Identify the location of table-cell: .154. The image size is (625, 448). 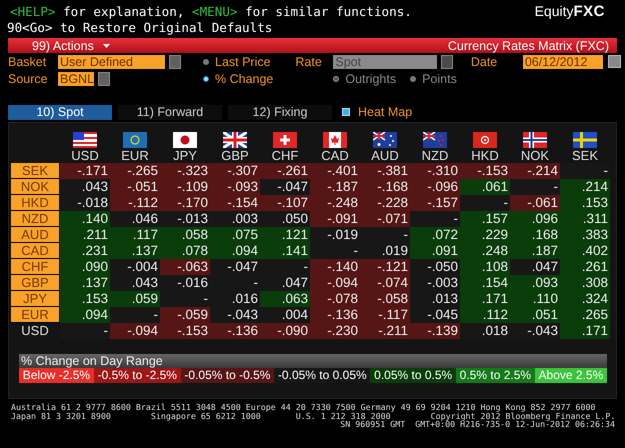
(485, 283).